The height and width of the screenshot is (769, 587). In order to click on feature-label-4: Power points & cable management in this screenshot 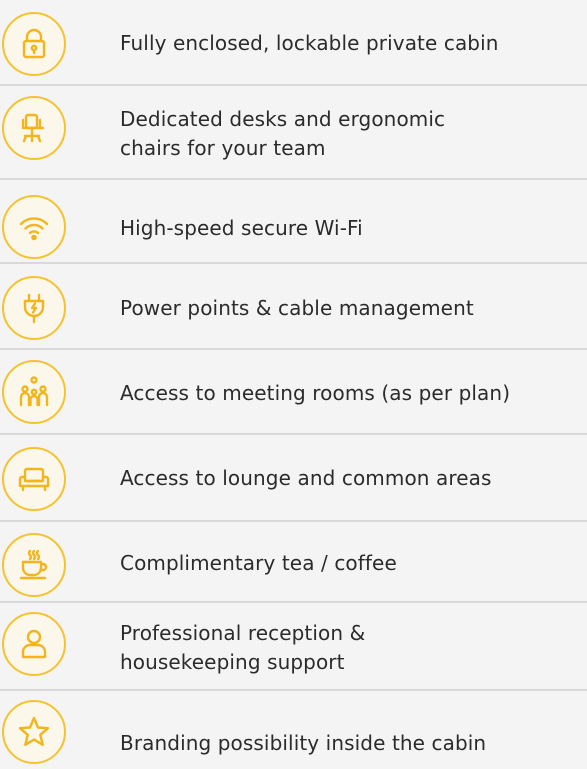, I will do `click(353, 308)`.